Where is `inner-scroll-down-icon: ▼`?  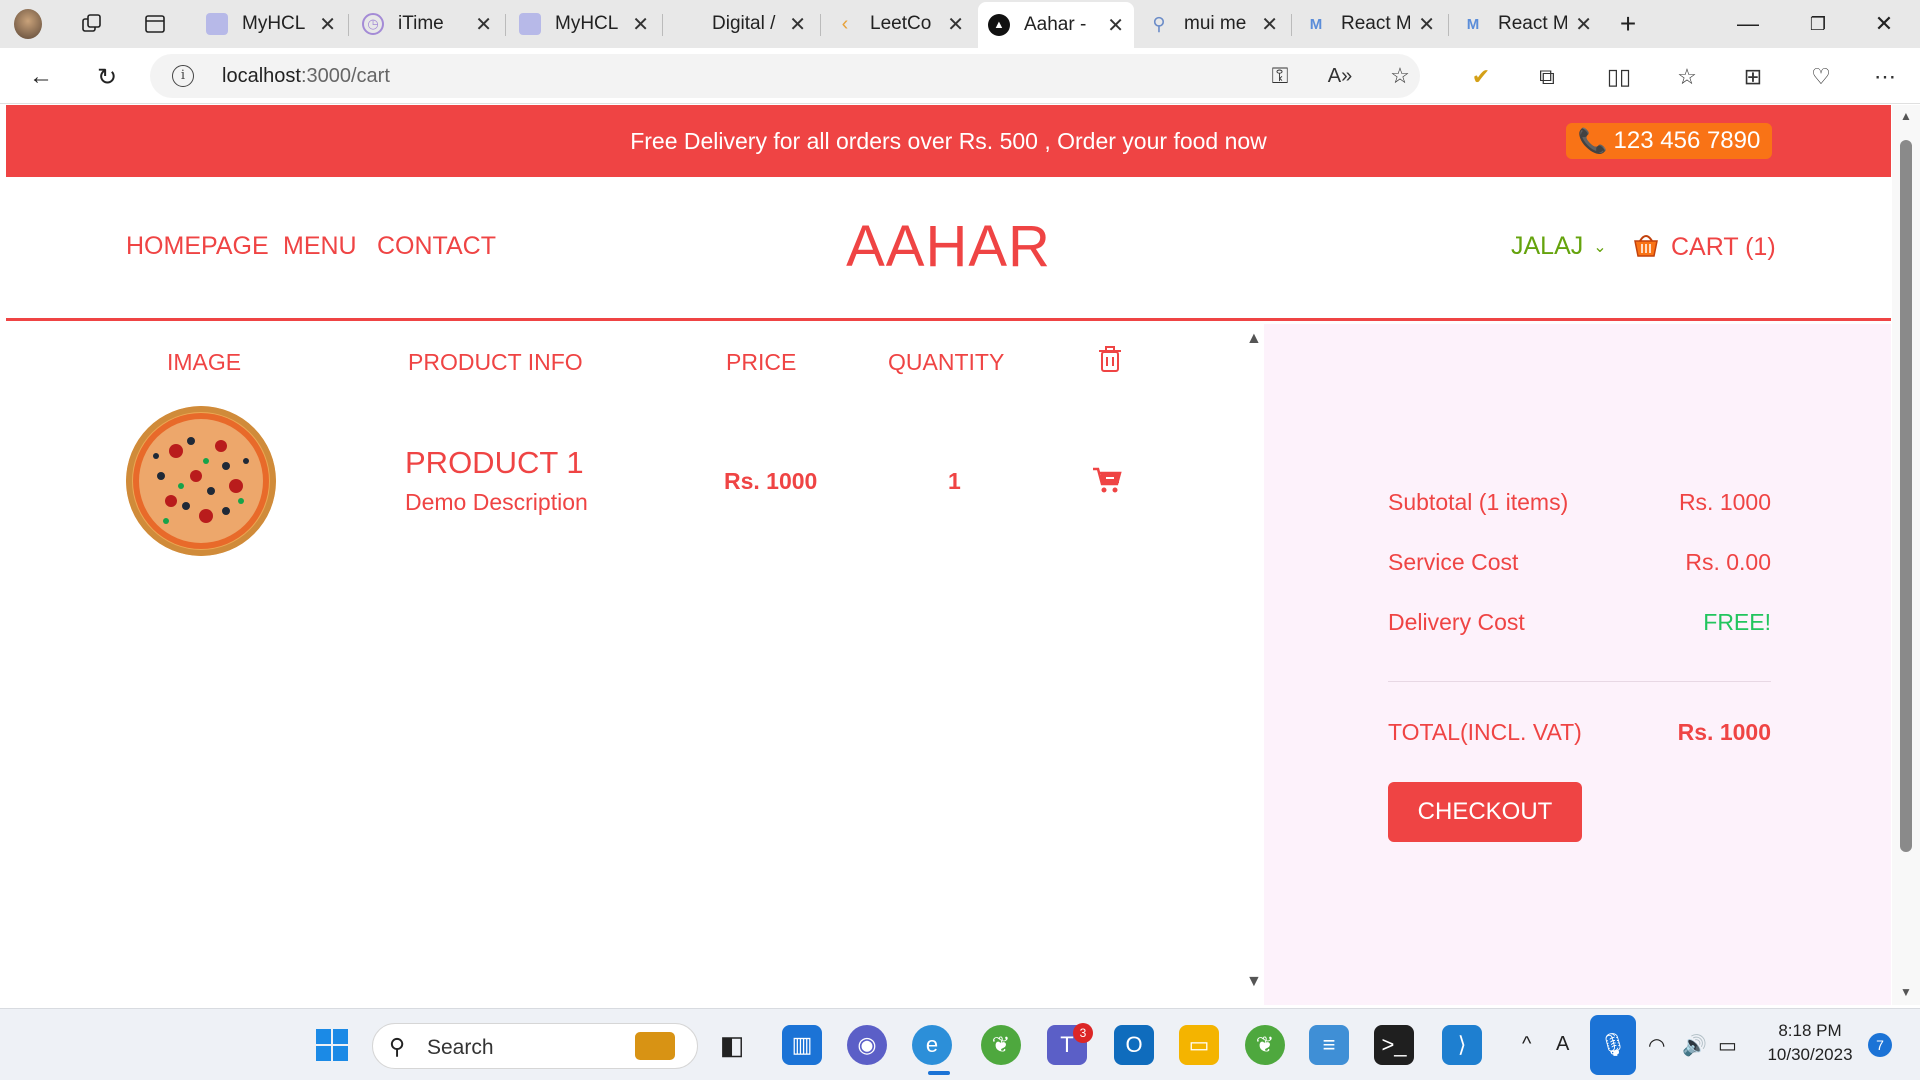
inner-scroll-down-icon: ▼ is located at coordinates (1254, 982).